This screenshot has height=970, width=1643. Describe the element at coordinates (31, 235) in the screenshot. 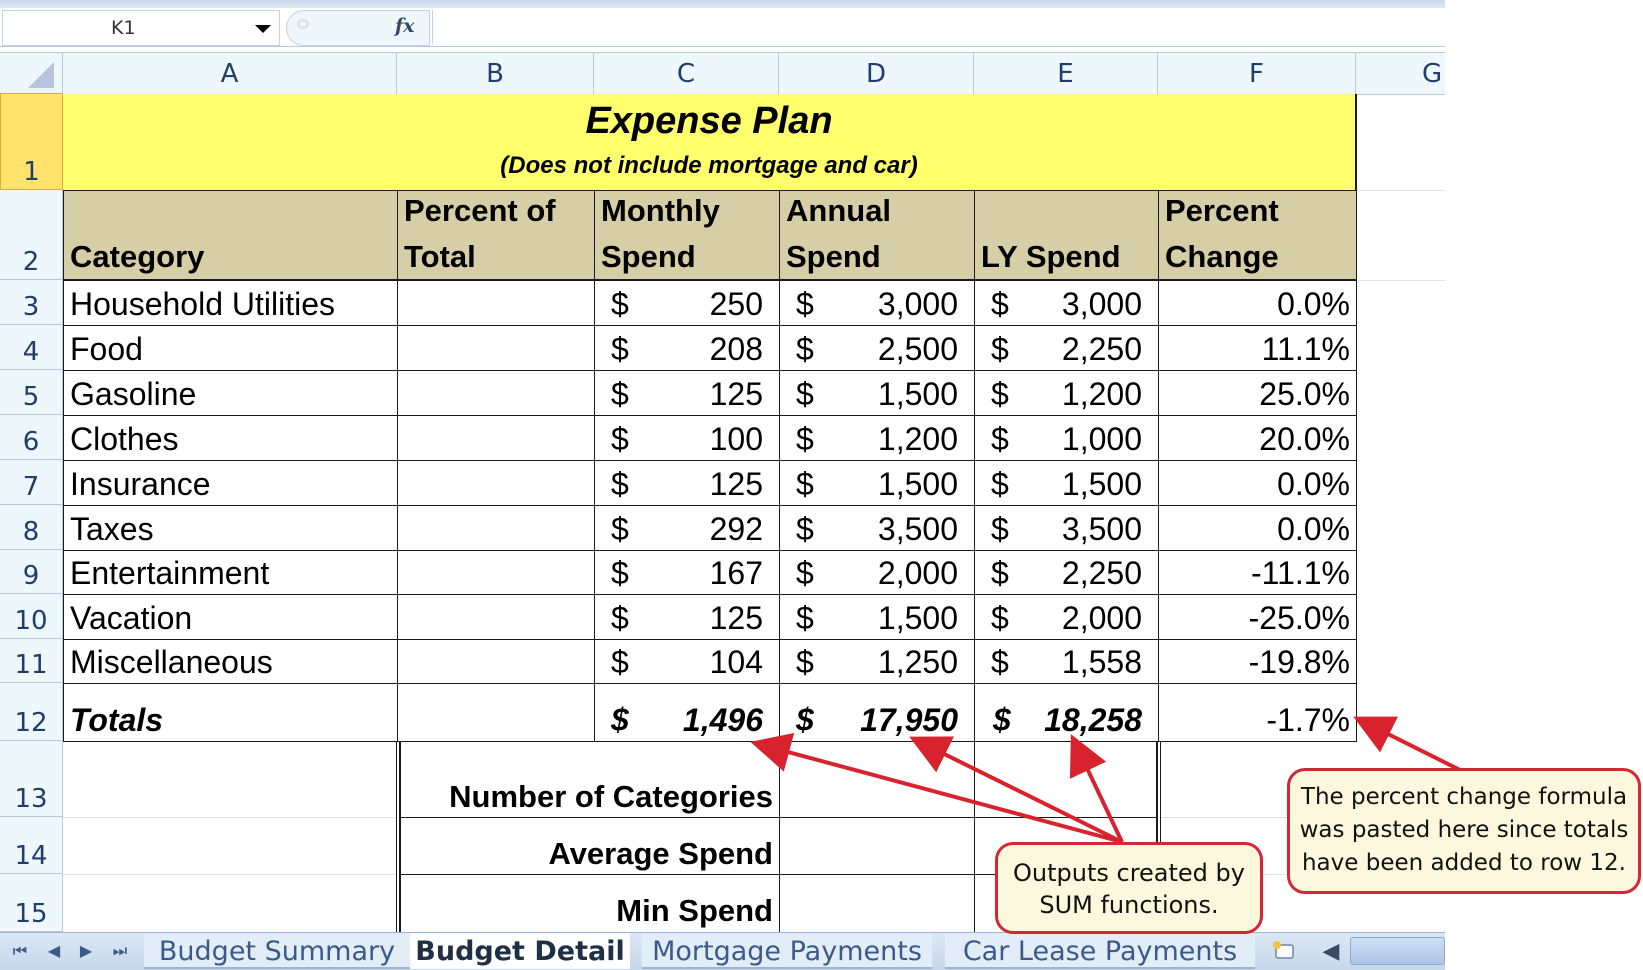

I see `row-header-2: 2` at that location.